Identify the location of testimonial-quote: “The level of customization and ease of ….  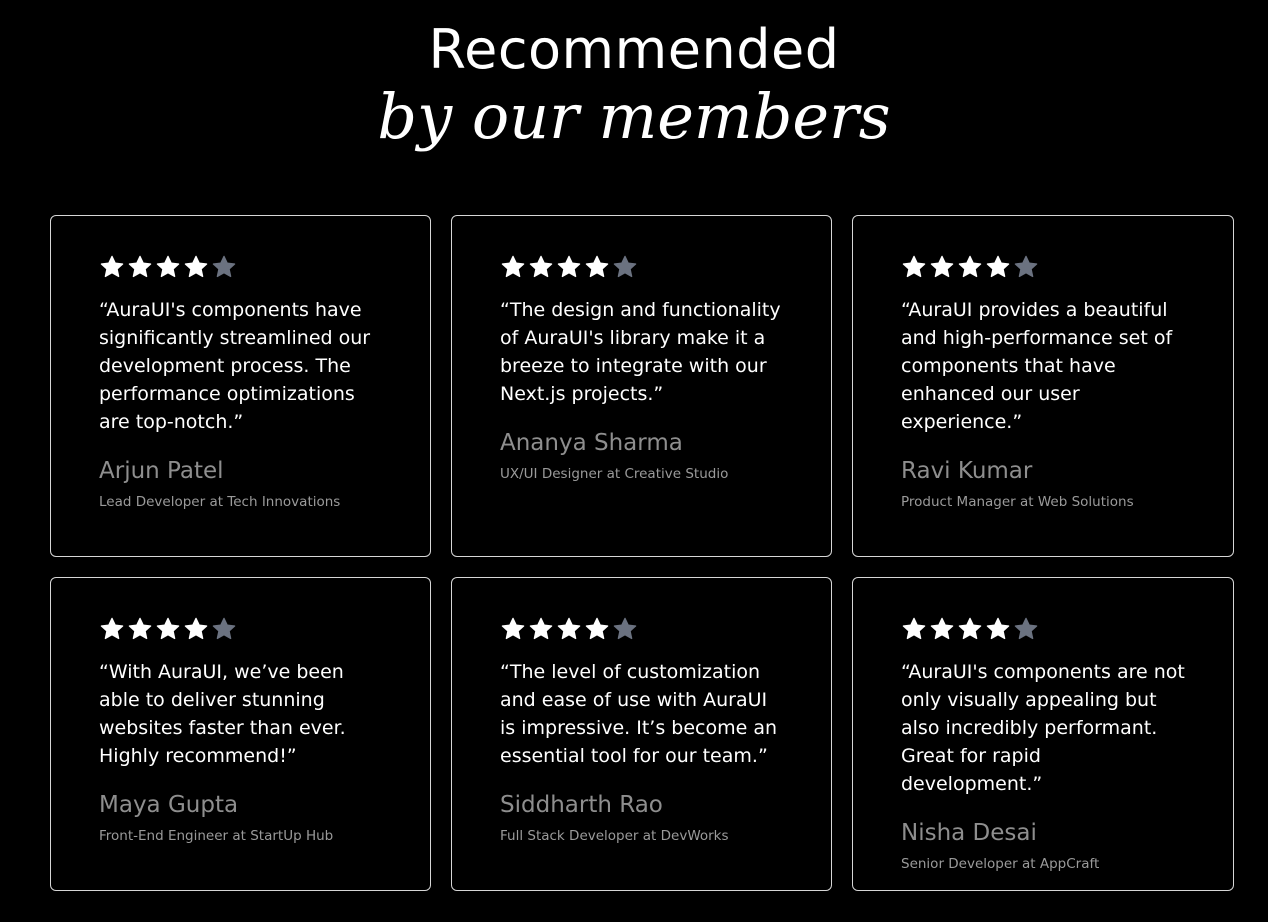
(639, 714).